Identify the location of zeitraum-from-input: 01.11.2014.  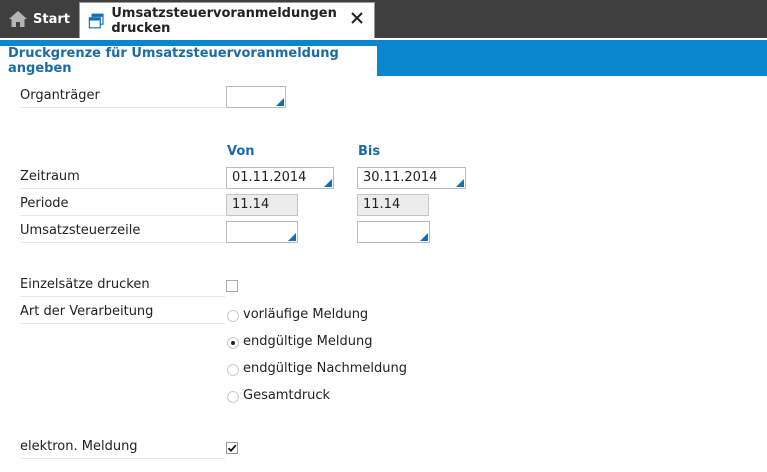
(280, 178).